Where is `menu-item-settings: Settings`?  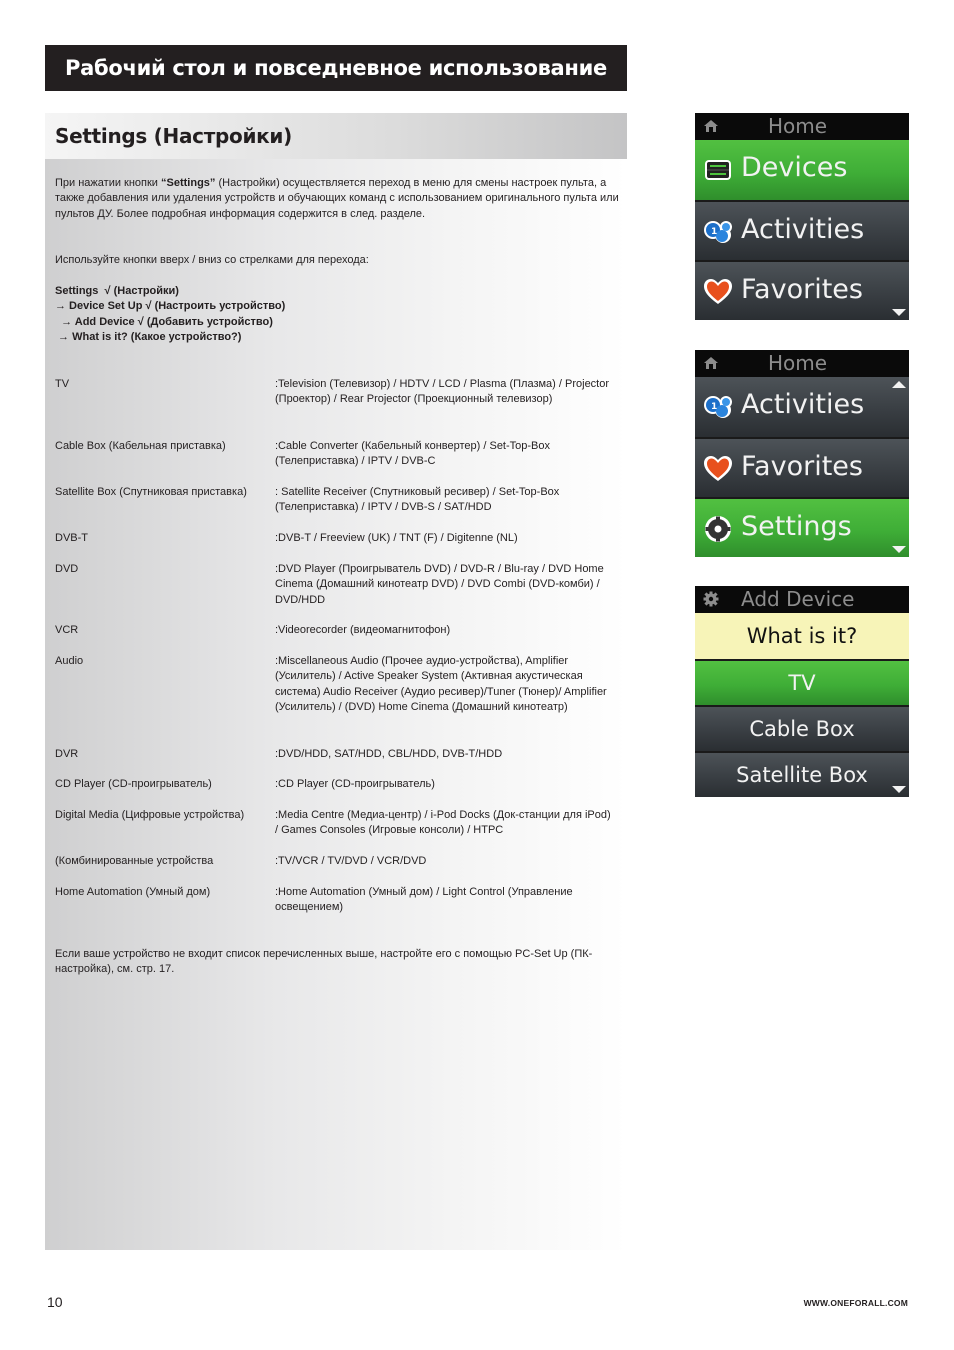
menu-item-settings: Settings is located at coordinates (802, 527).